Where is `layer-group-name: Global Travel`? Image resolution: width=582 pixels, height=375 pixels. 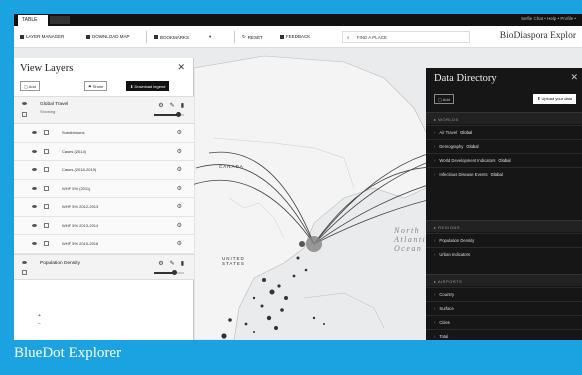
layer-group-name: Global Travel is located at coordinates (54, 104).